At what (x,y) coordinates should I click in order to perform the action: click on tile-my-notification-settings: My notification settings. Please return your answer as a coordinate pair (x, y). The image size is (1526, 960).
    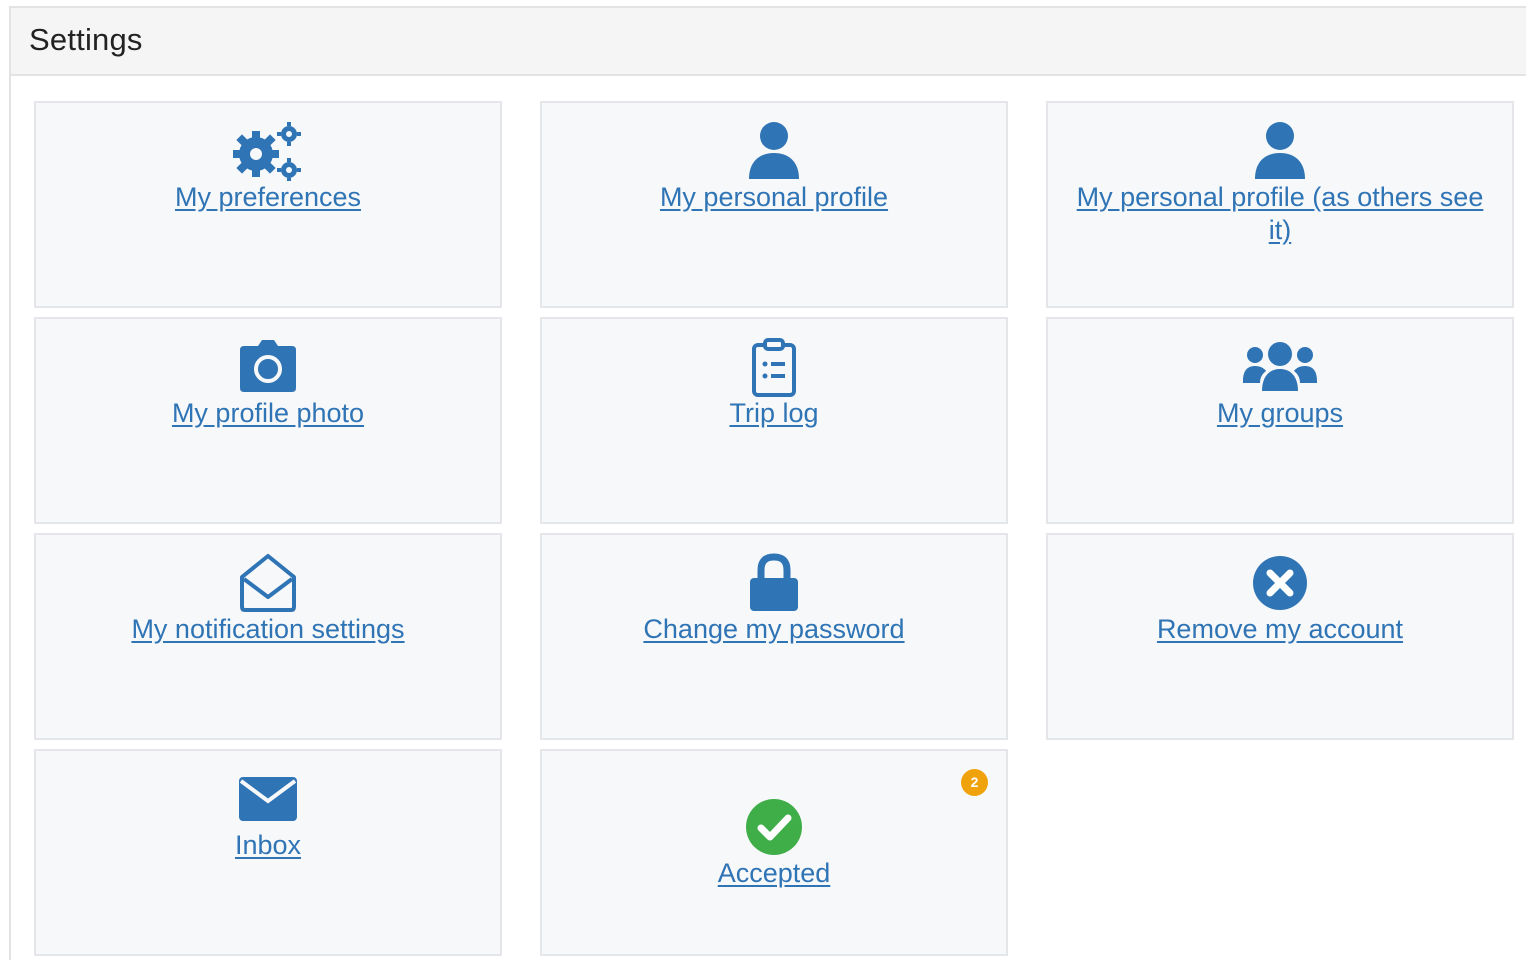
    Looking at the image, I should click on (268, 636).